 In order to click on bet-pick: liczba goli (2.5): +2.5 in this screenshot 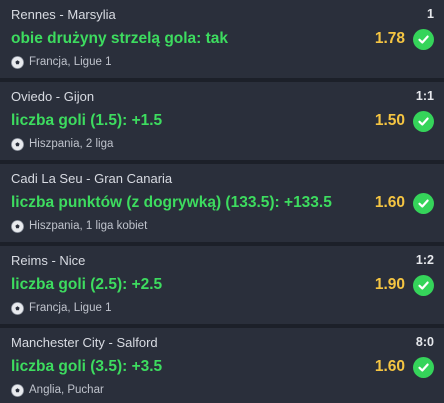, I will do `click(87, 284)`.